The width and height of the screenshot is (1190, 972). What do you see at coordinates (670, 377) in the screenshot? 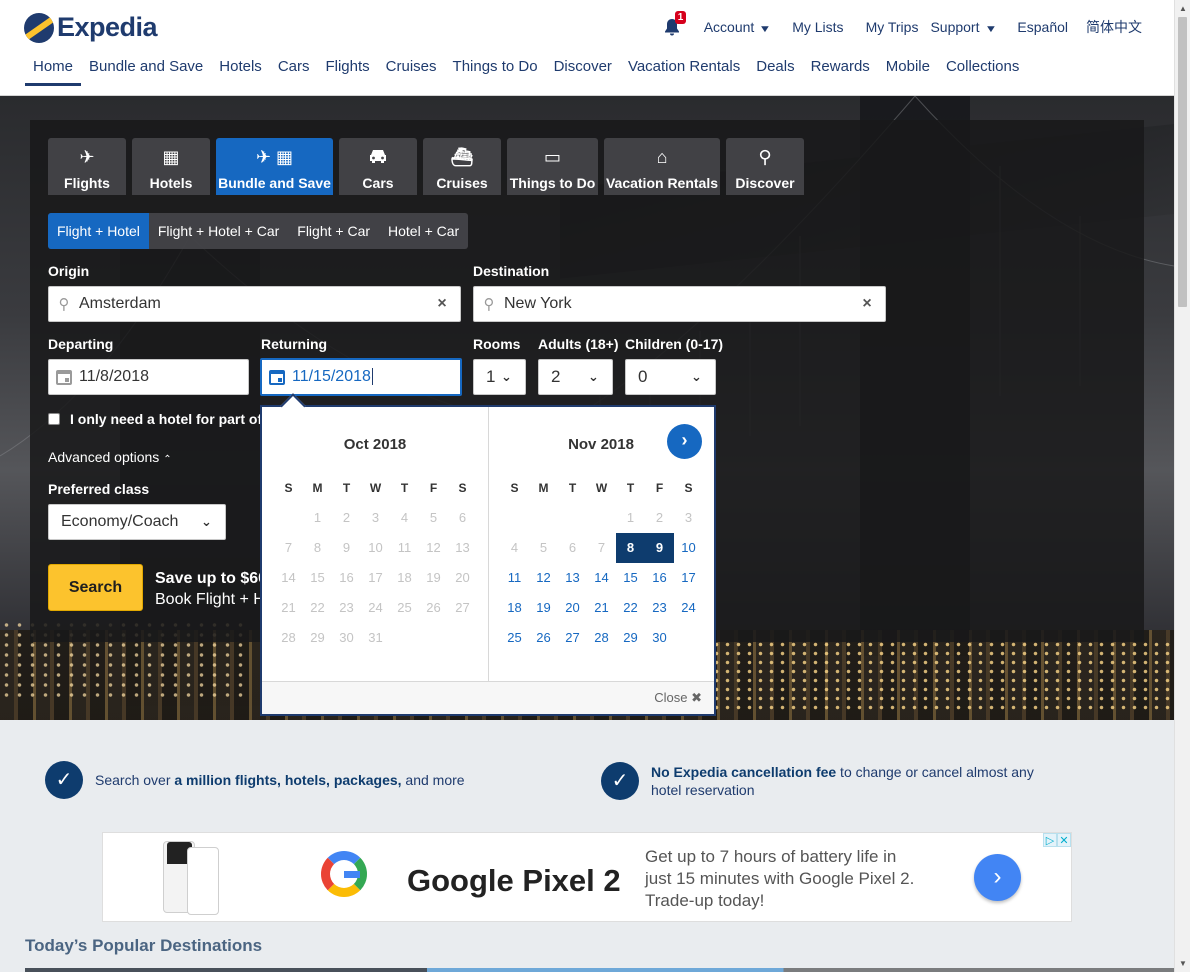
I see `children-select: 0 ⌄` at bounding box center [670, 377].